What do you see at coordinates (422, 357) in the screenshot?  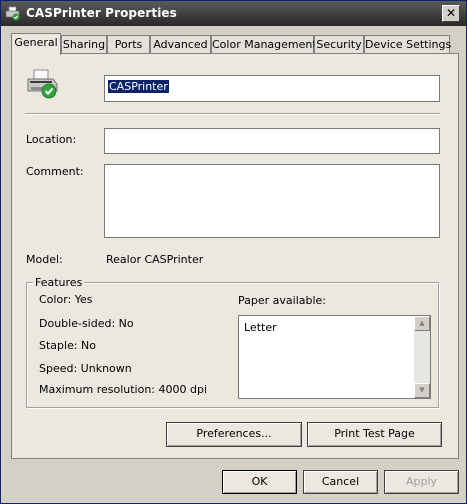 I see `scrollbar: ▲ ▼` at bounding box center [422, 357].